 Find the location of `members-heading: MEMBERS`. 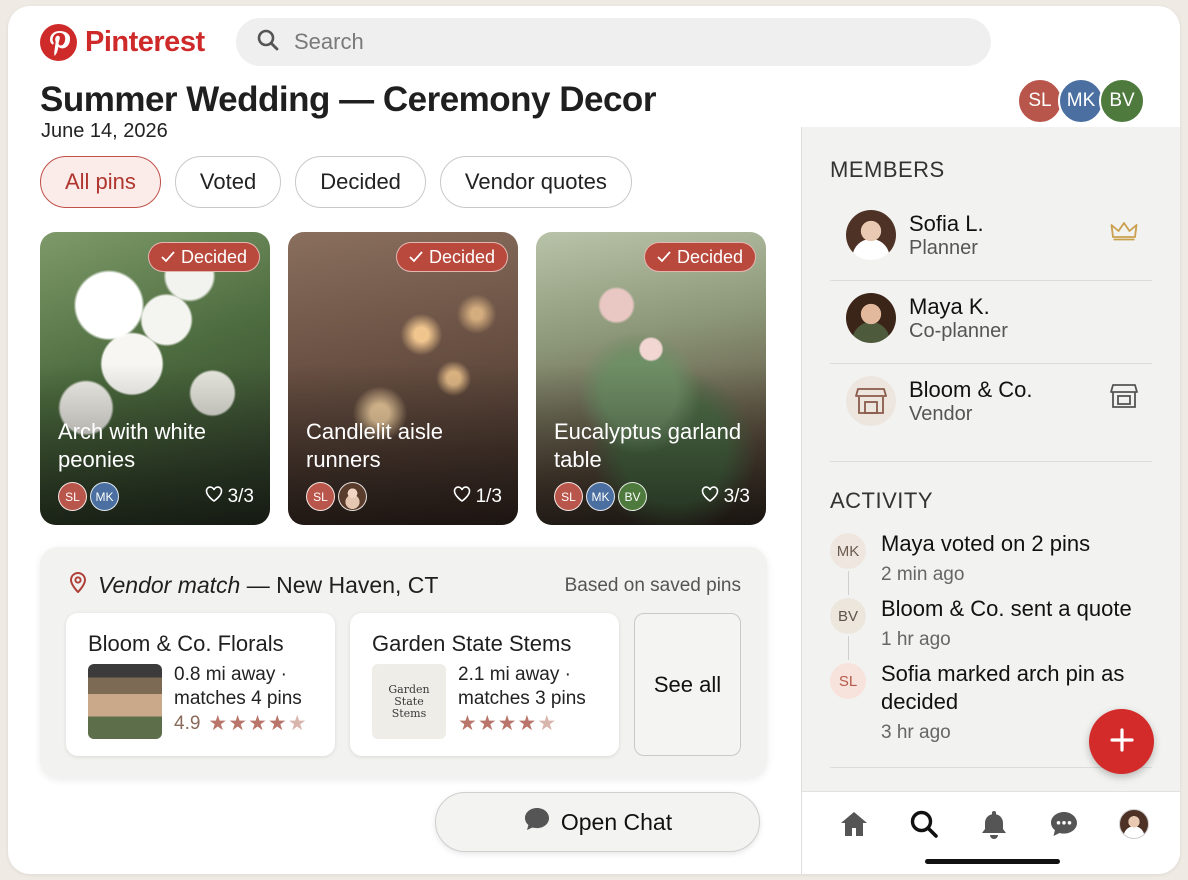

members-heading: MEMBERS is located at coordinates (887, 169).